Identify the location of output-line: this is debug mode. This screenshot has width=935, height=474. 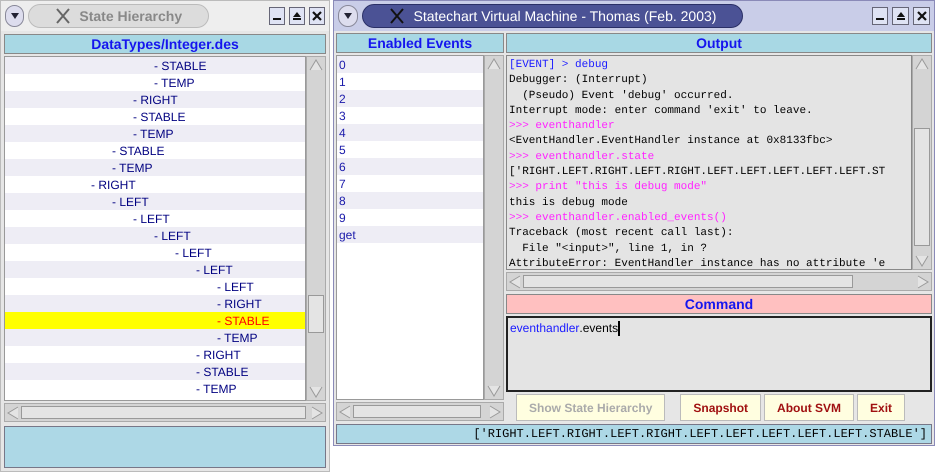
(569, 203).